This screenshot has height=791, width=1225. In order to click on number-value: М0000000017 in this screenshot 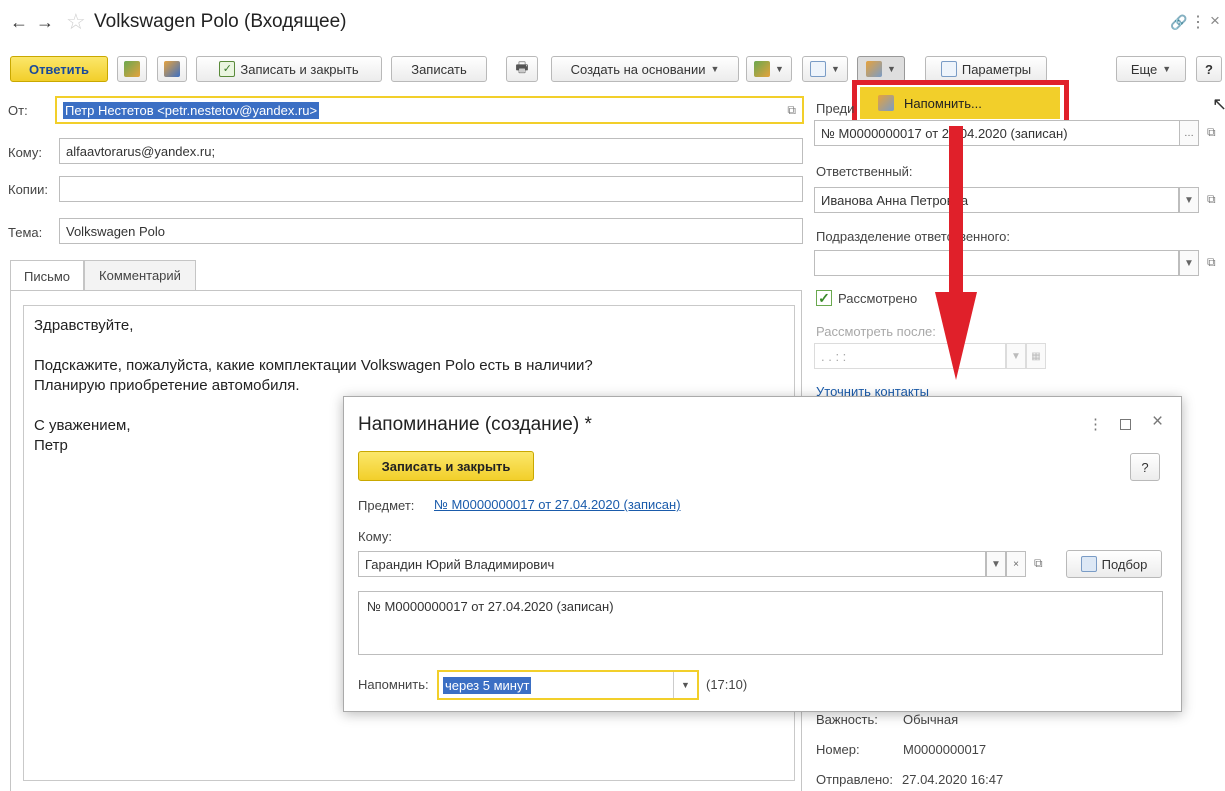, I will do `click(945, 749)`.